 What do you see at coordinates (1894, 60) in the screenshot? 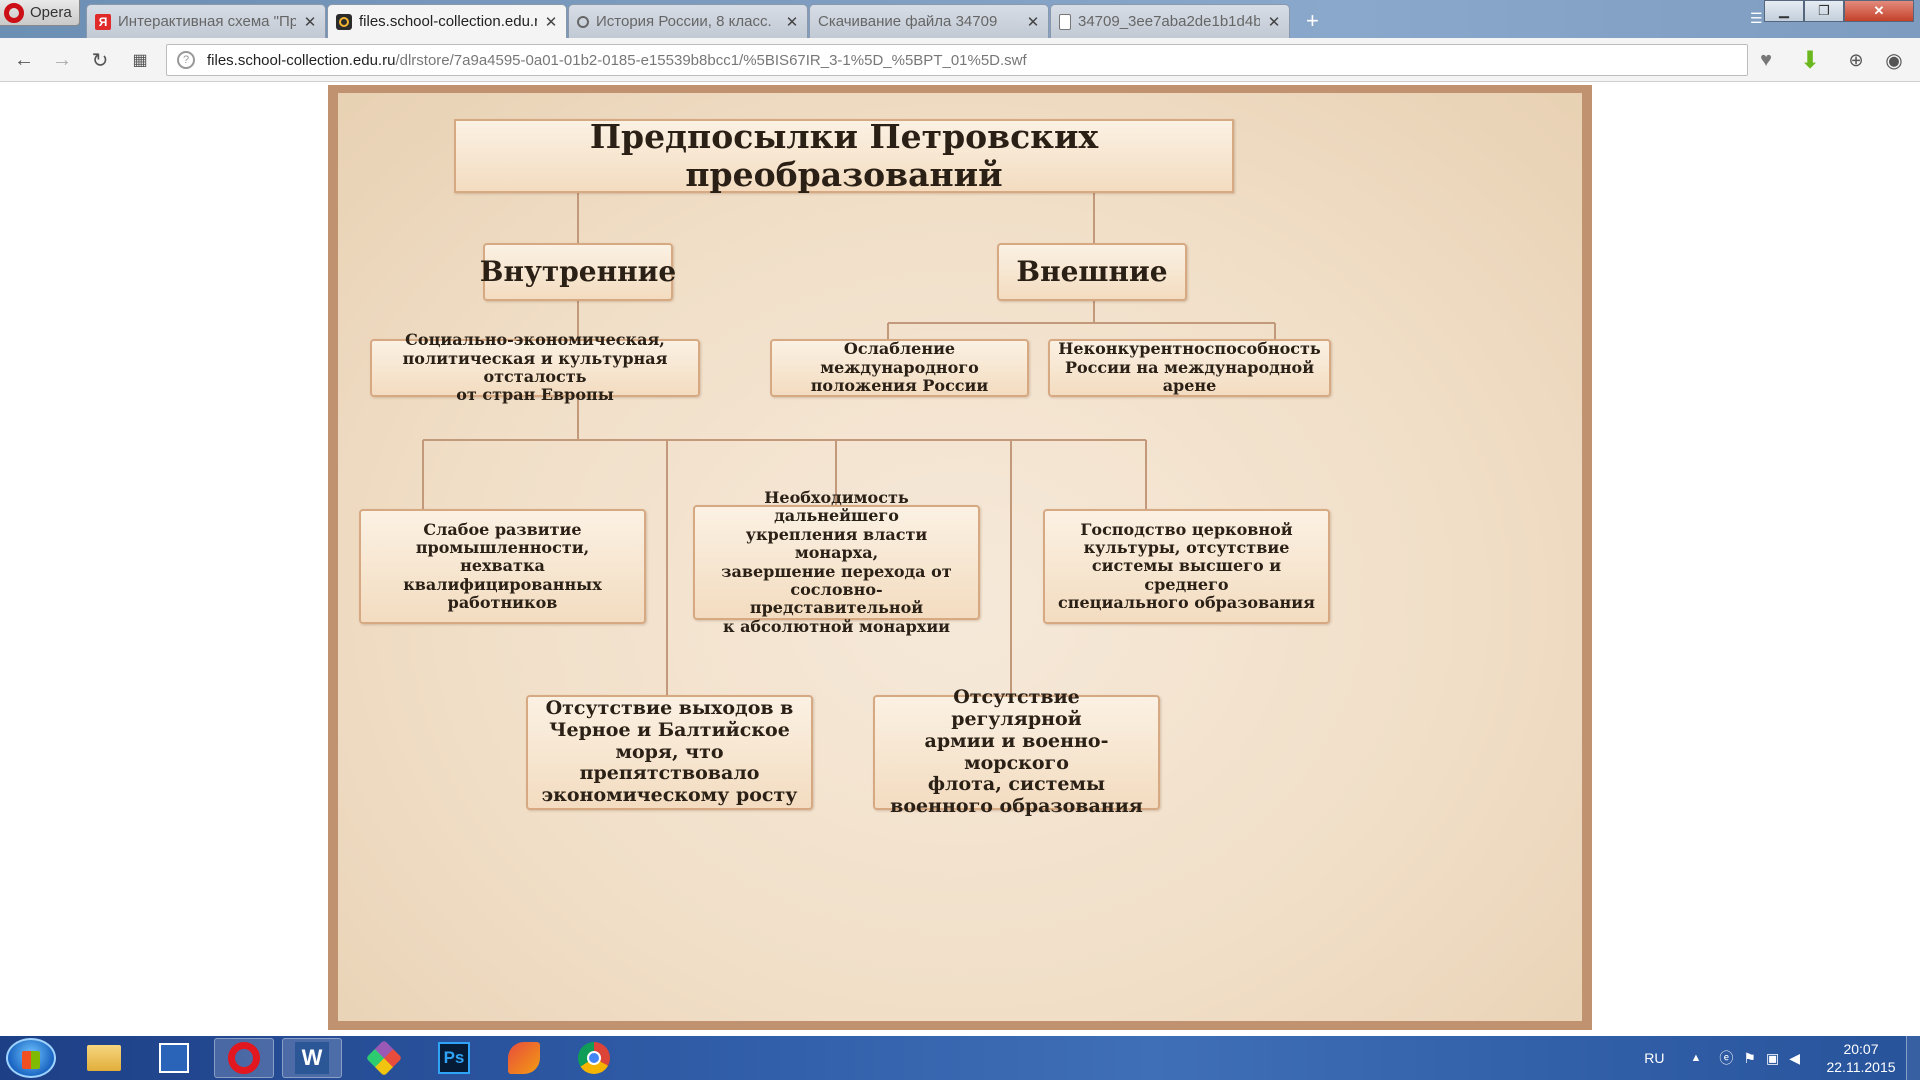
I see `account-icon: ◉` at bounding box center [1894, 60].